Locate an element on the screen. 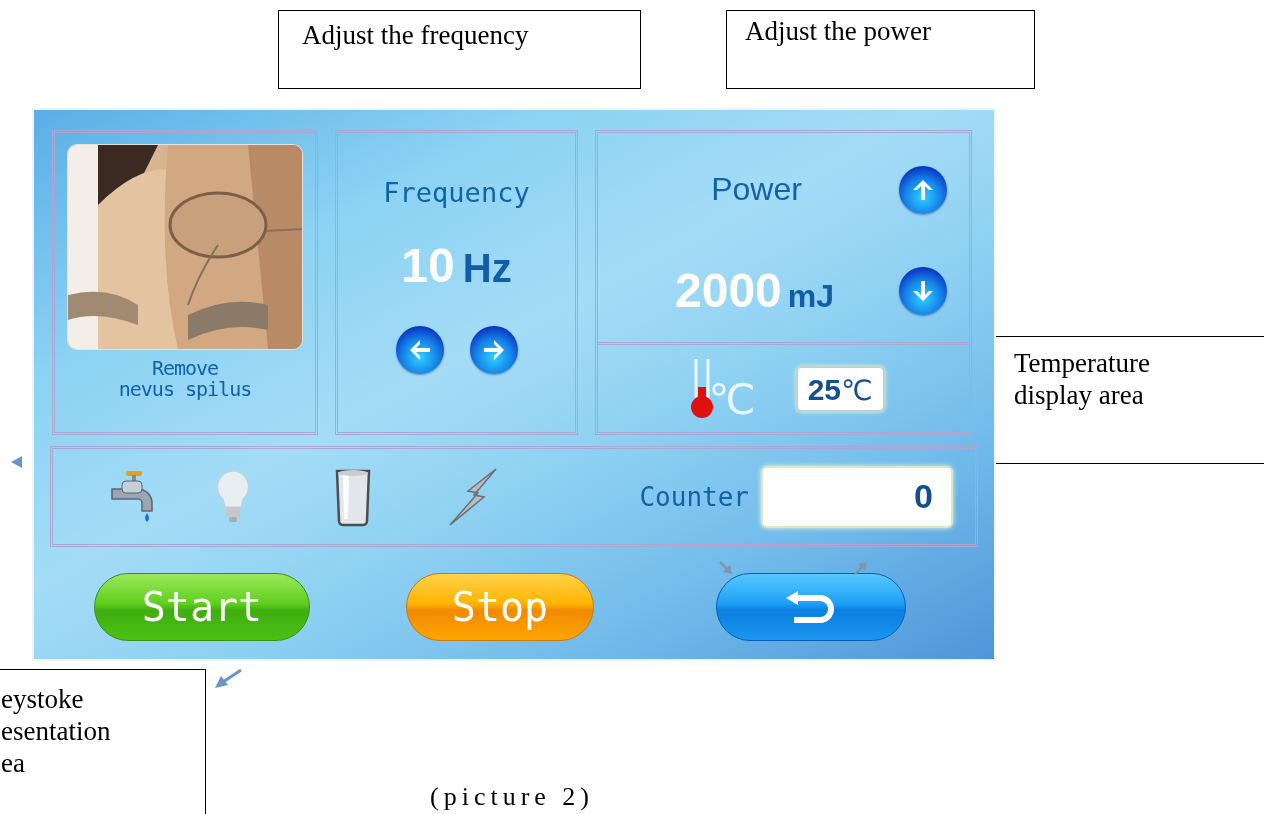 The image size is (1264, 814). callout-text: ea is located at coordinates (13, 763).